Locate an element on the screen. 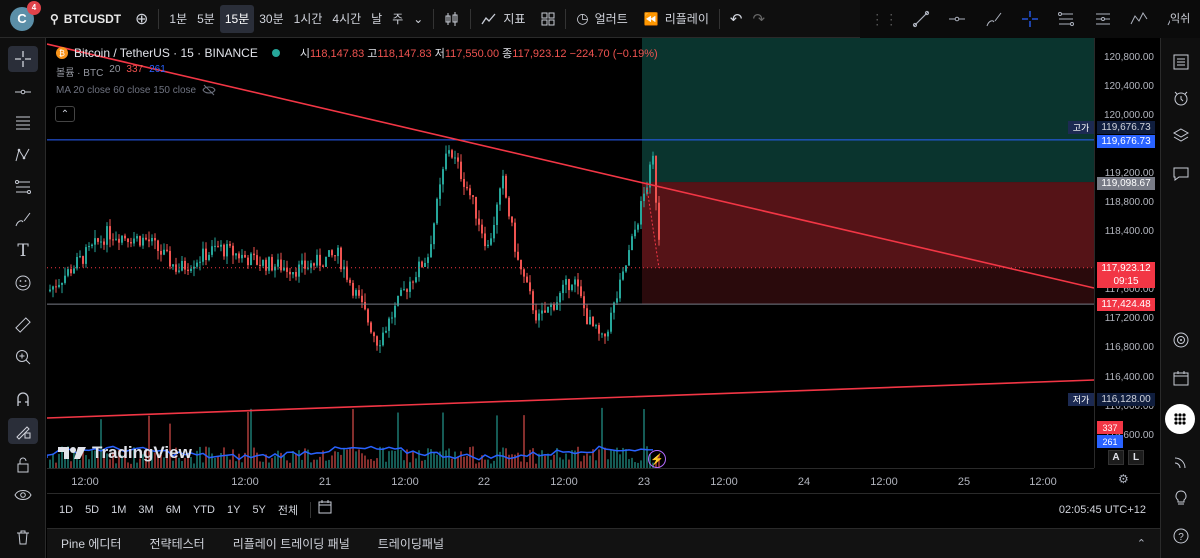 The height and width of the screenshot is (558, 1200). interval-15m: 15분 is located at coordinates (237, 18).